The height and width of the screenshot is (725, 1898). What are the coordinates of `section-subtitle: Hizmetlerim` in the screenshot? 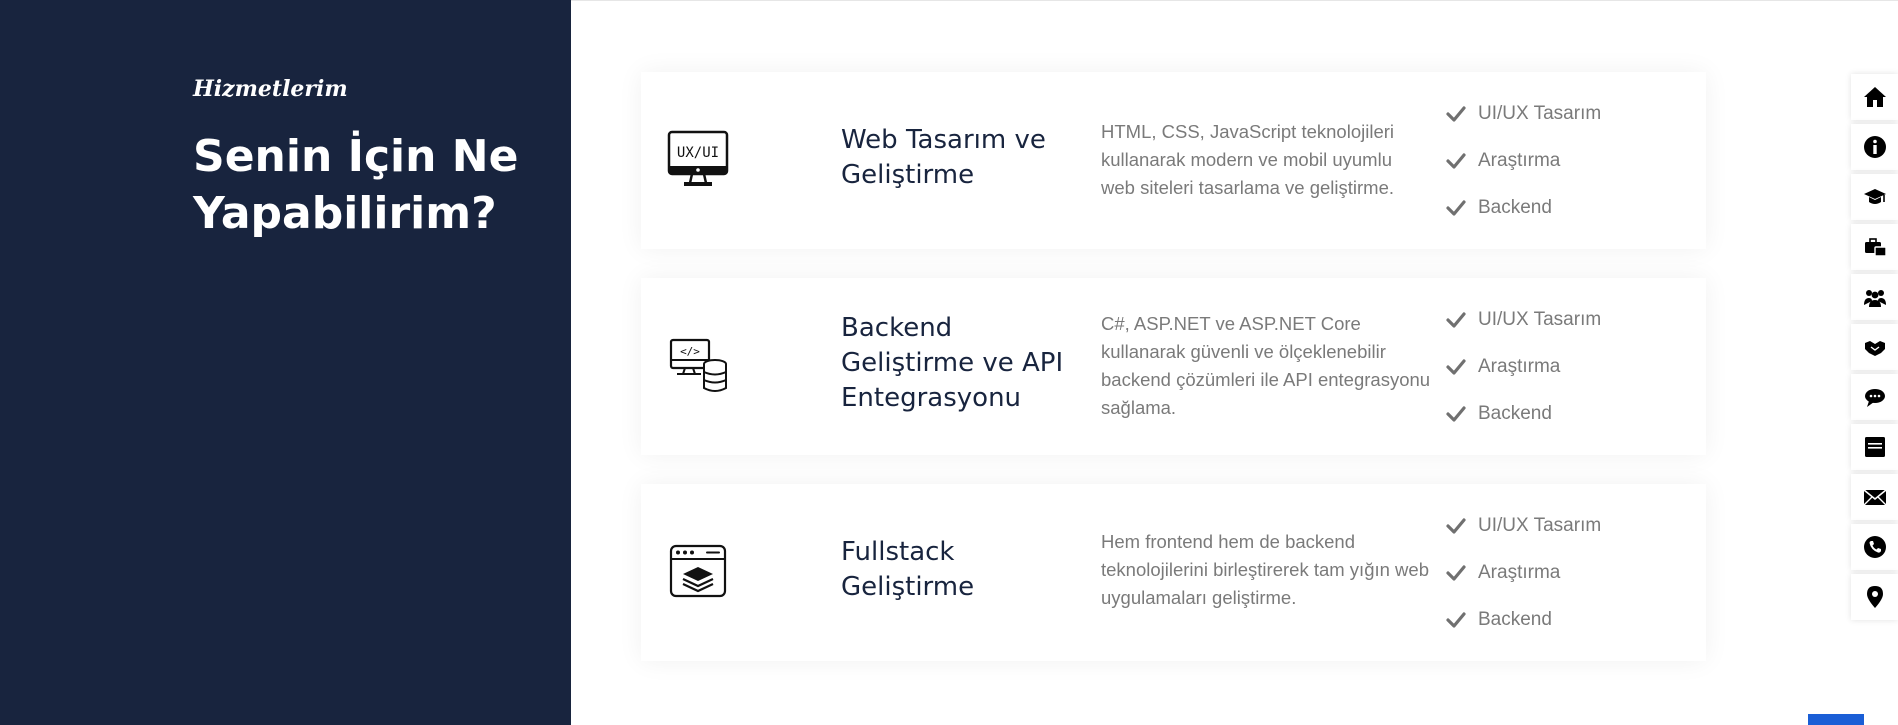 It's located at (270, 89).